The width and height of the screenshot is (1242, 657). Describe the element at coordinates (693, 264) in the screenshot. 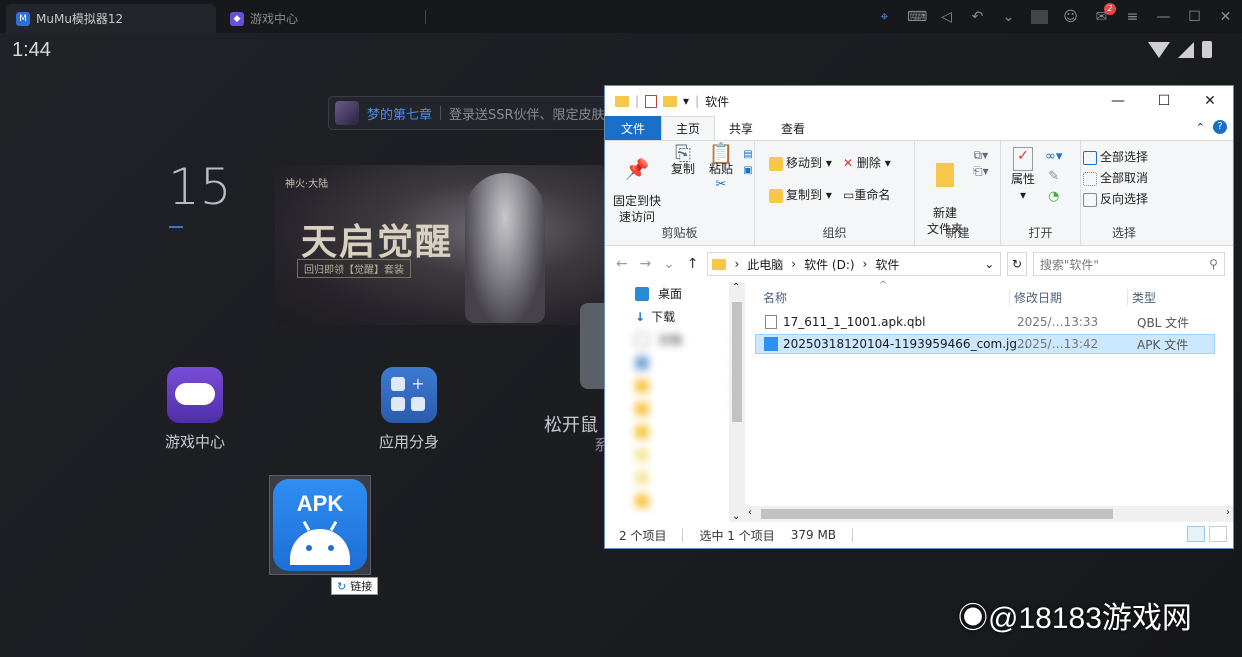

I see `up-arrow-icon: ↑` at that location.